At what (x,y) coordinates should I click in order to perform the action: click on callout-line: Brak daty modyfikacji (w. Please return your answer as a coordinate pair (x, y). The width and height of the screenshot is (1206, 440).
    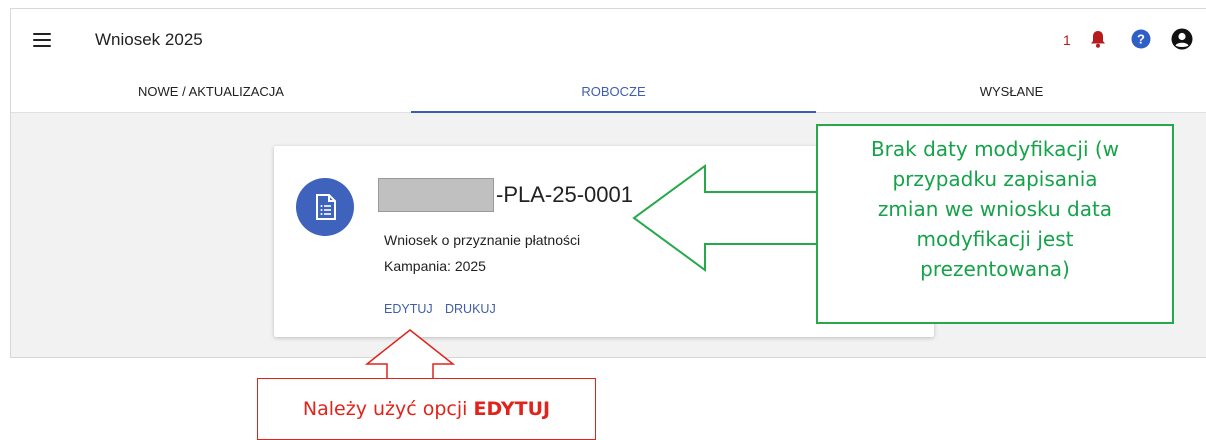
    Looking at the image, I should click on (995, 149).